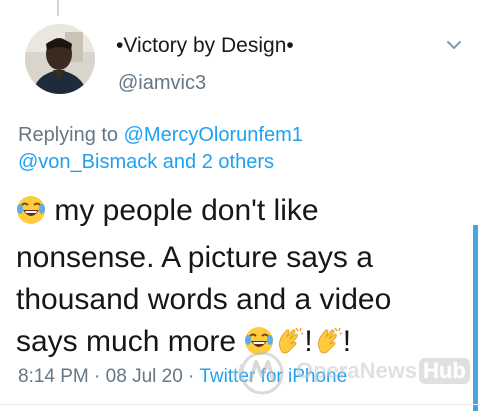 The width and height of the screenshot is (480, 411). What do you see at coordinates (130, 341) in the screenshot?
I see `tweet-text-4: says much more` at bounding box center [130, 341].